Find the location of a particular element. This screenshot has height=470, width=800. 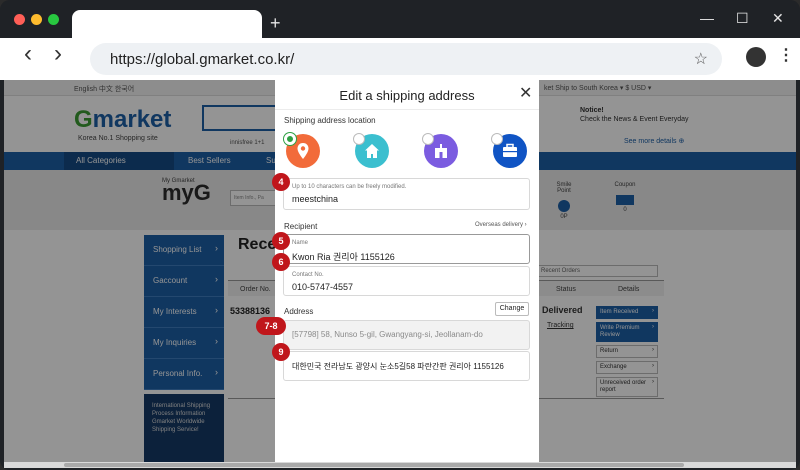

name-label: Name is located at coordinates (300, 243).